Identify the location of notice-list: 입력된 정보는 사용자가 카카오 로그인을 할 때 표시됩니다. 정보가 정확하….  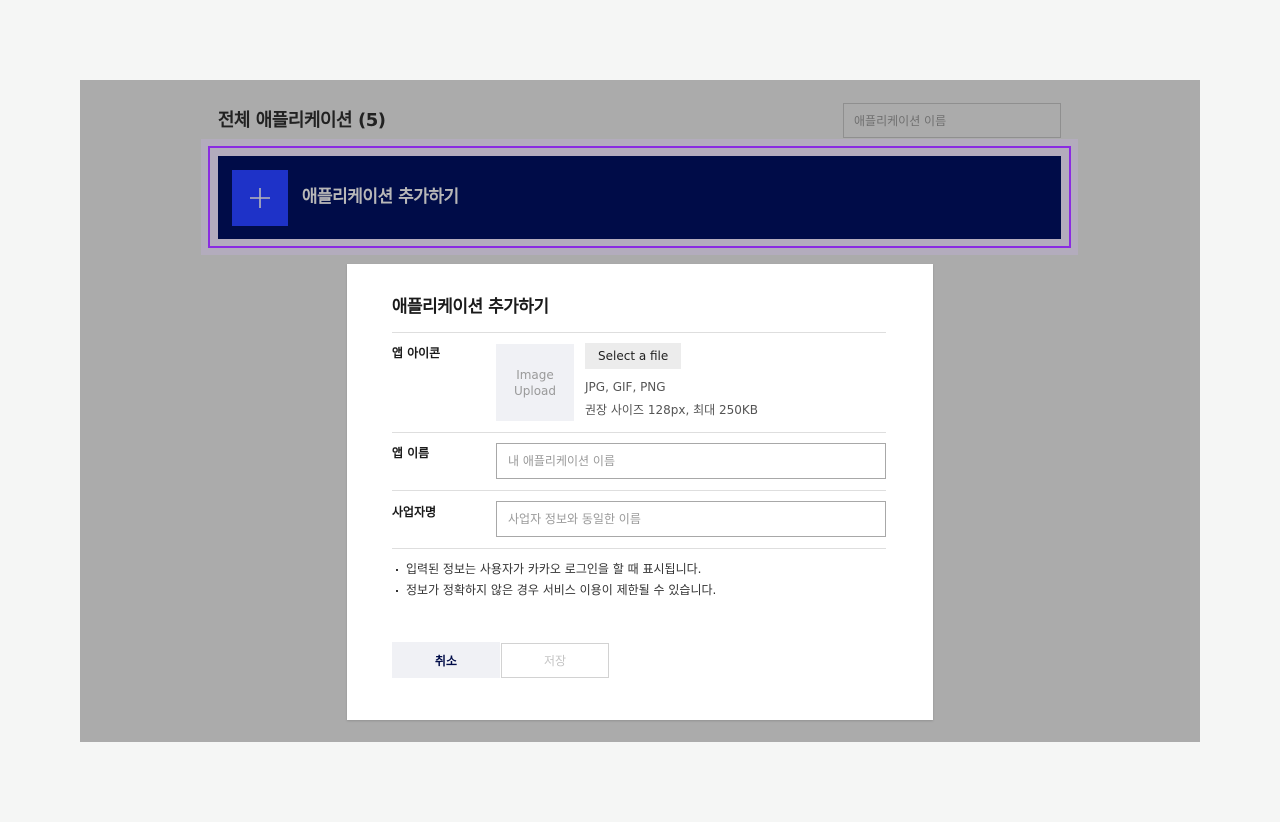
(554, 580).